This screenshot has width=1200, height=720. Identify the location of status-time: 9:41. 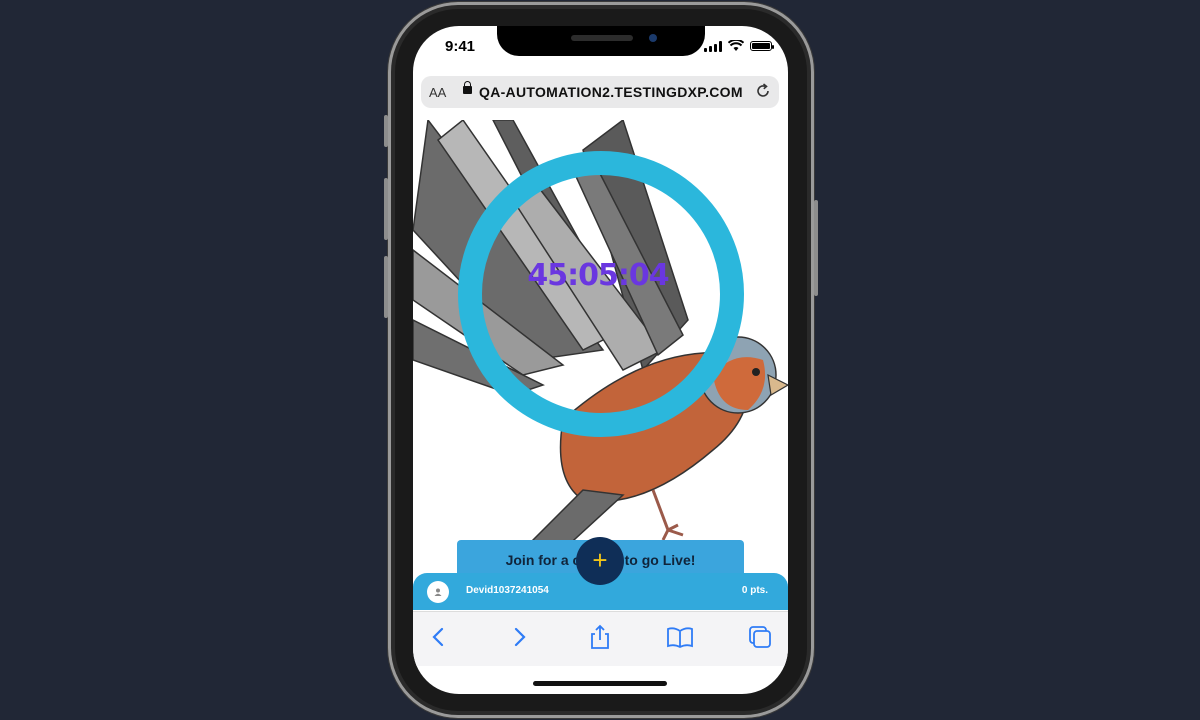
(460, 46).